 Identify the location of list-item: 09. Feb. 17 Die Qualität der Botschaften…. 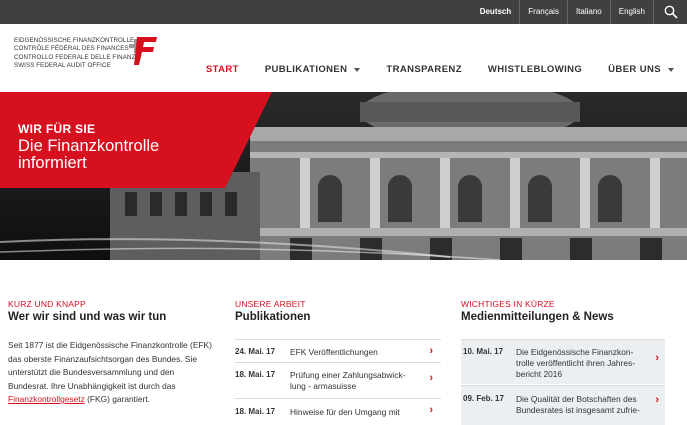
(563, 405).